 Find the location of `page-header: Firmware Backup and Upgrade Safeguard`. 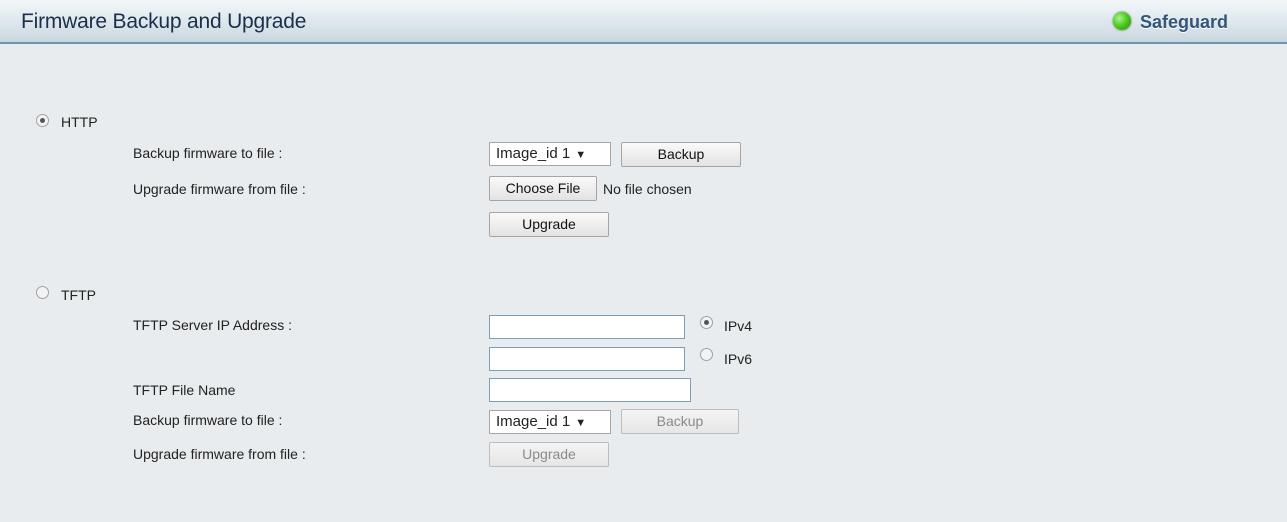

page-header: Firmware Backup and Upgrade Safeguard is located at coordinates (643, 22).